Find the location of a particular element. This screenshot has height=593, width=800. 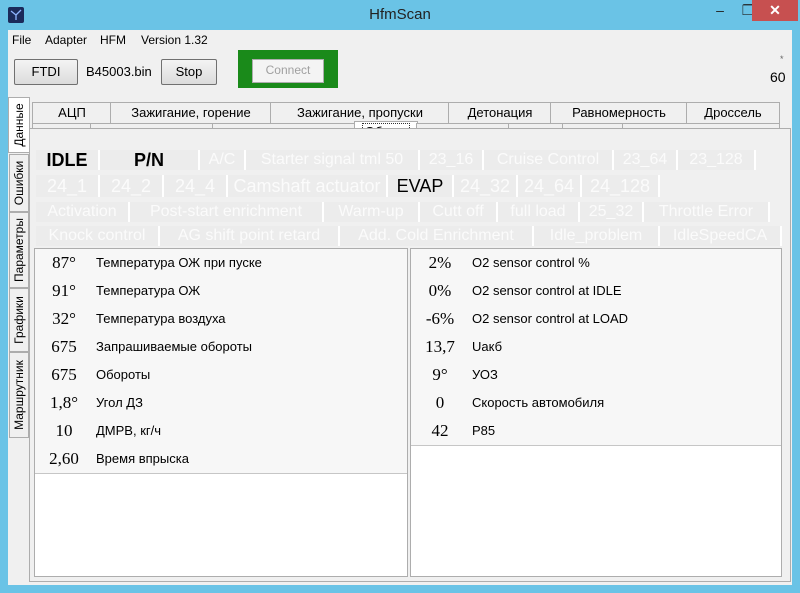

menu-bar: File Adapter HFM Version 1.32 is located at coordinates (400, 39).